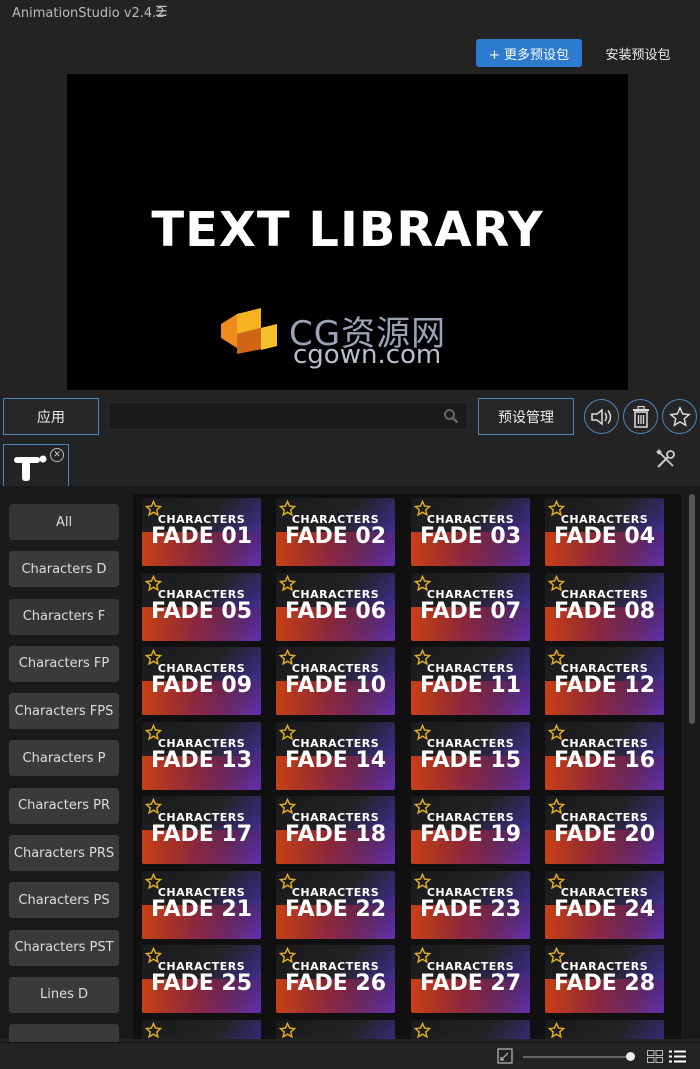 The width and height of the screenshot is (700, 1069). I want to click on preset-name-label: FADE 21, so click(201, 909).